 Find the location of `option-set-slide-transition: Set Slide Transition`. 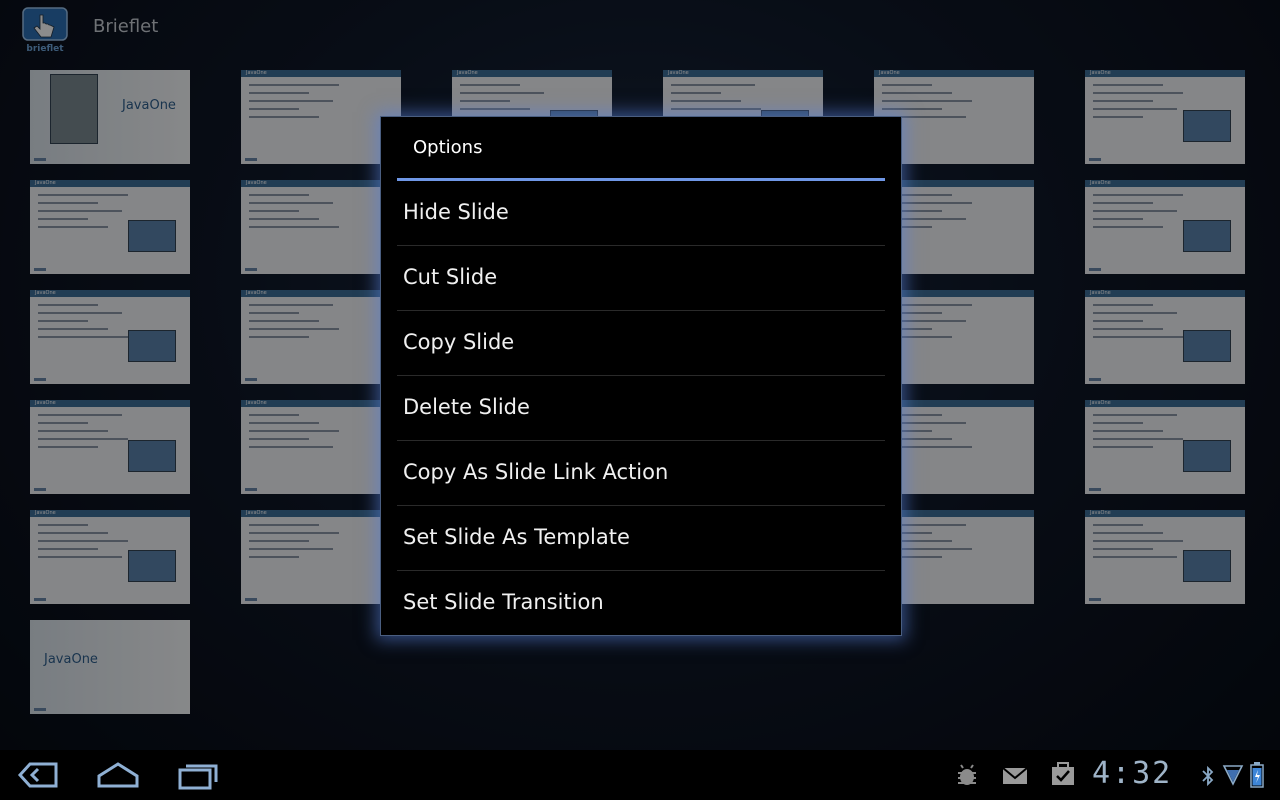

option-set-slide-transition: Set Slide Transition is located at coordinates (641, 604).